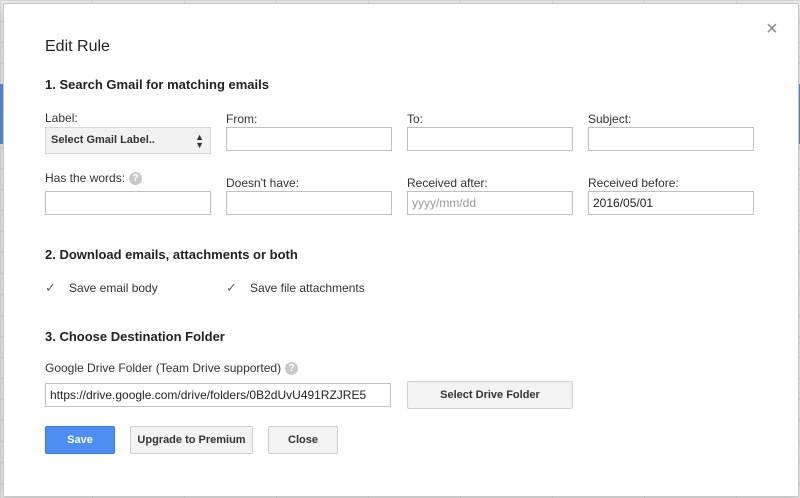  I want to click on upgrade-premium-button: Upgrade to Premium, so click(191, 440).